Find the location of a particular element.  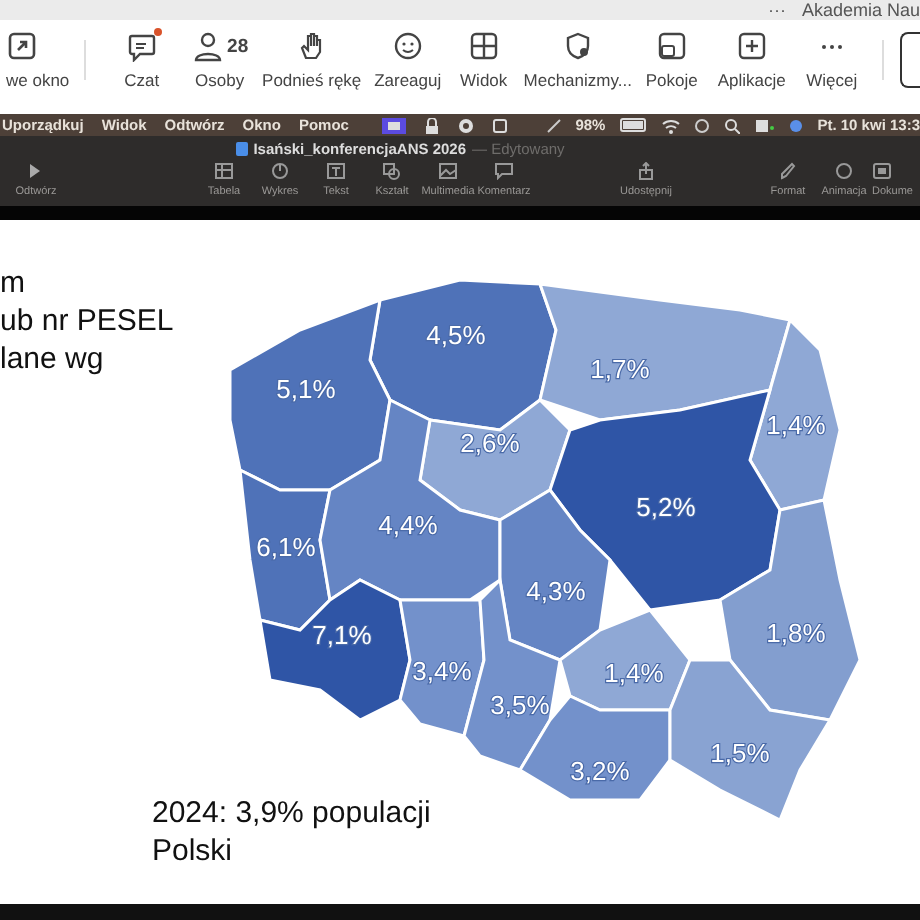

participant-count: 28 is located at coordinates (238, 46).